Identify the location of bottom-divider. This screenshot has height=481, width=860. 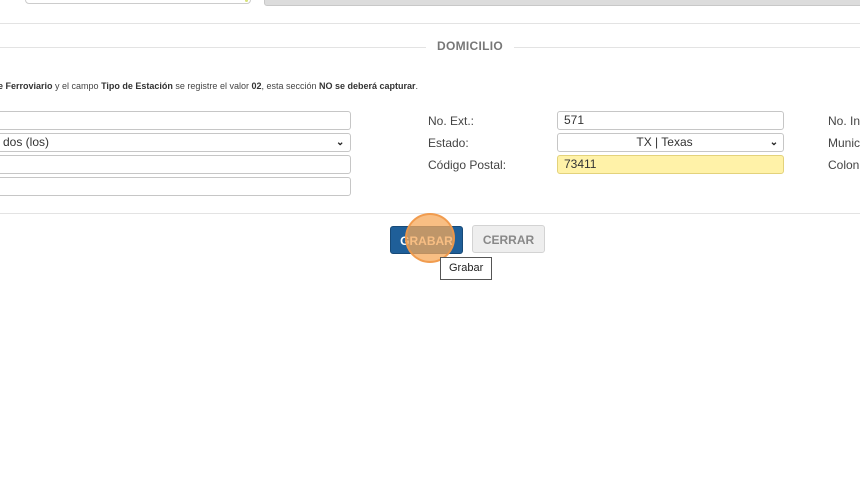
(430, 213).